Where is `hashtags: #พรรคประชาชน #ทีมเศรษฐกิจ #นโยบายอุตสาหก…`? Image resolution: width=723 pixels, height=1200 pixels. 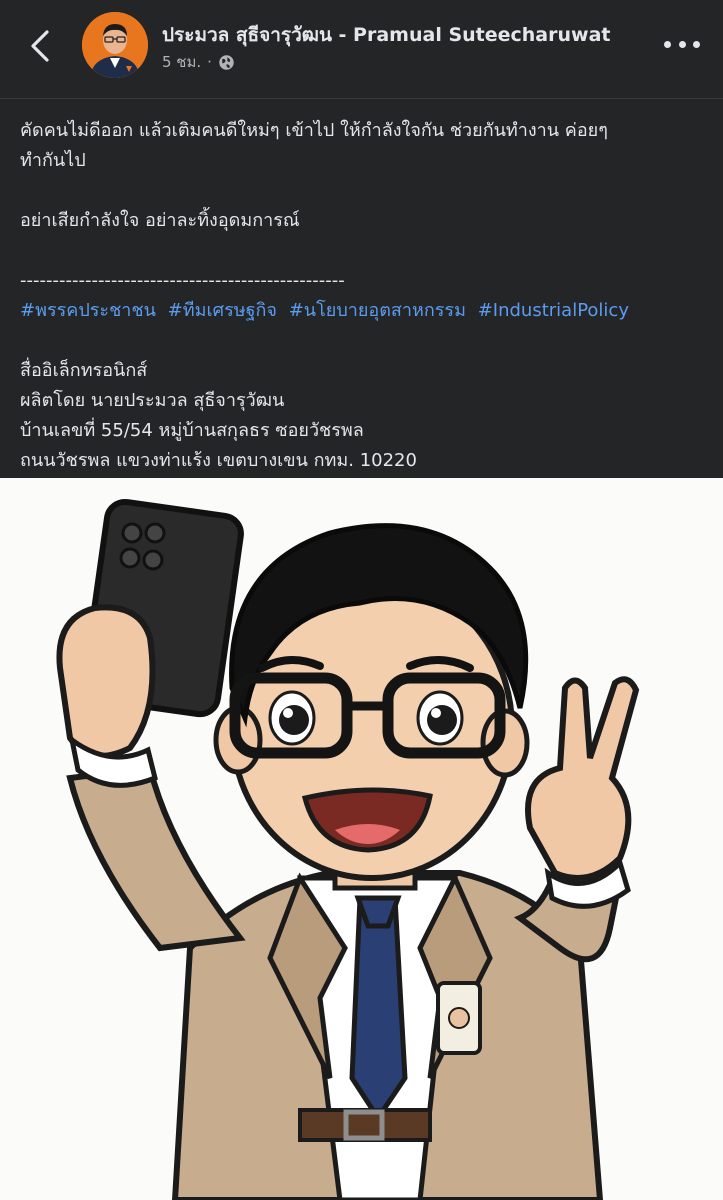
hashtags: #พรรคประชาชน #ทีมเศรษฐกิจ #นโยบายอุตสาหก… is located at coordinates (365, 311).